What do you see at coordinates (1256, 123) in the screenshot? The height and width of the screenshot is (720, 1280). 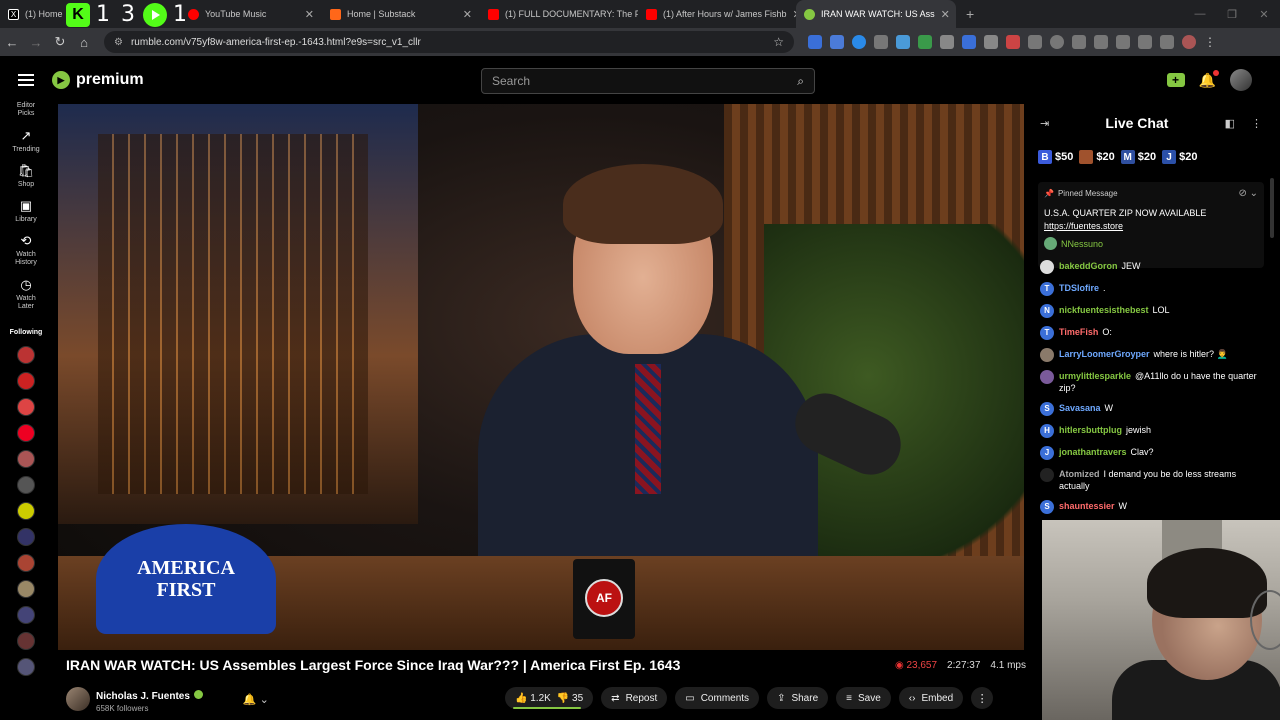 I see `chat-menu-icon: ⋮` at bounding box center [1256, 123].